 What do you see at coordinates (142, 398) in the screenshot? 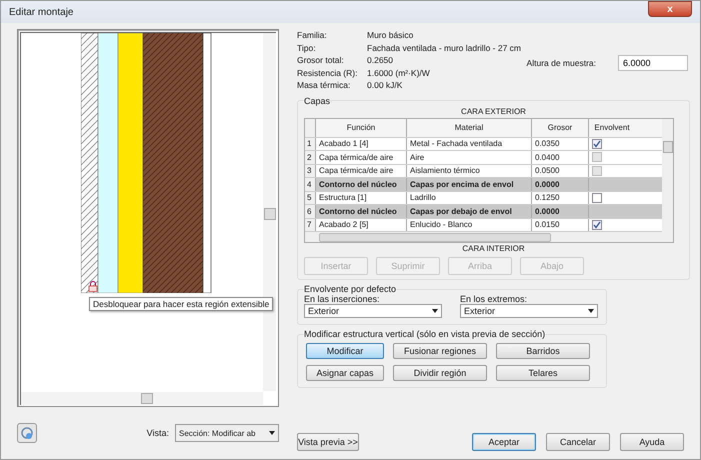
I see `horizontal-scrollbar` at bounding box center [142, 398].